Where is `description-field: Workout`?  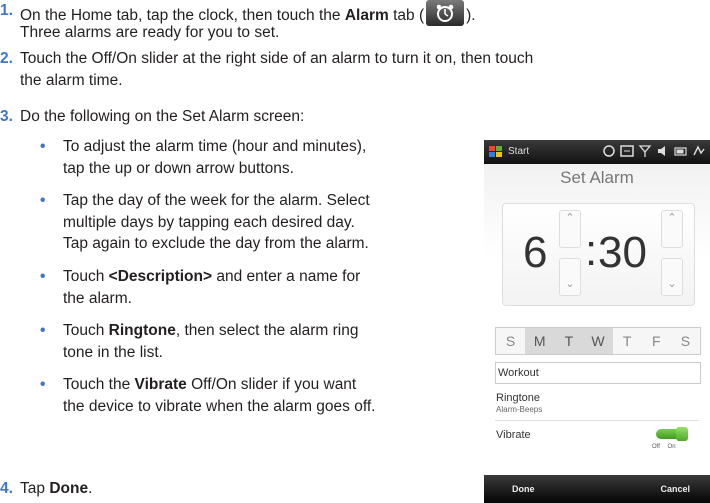
description-field: Workout is located at coordinates (598, 373).